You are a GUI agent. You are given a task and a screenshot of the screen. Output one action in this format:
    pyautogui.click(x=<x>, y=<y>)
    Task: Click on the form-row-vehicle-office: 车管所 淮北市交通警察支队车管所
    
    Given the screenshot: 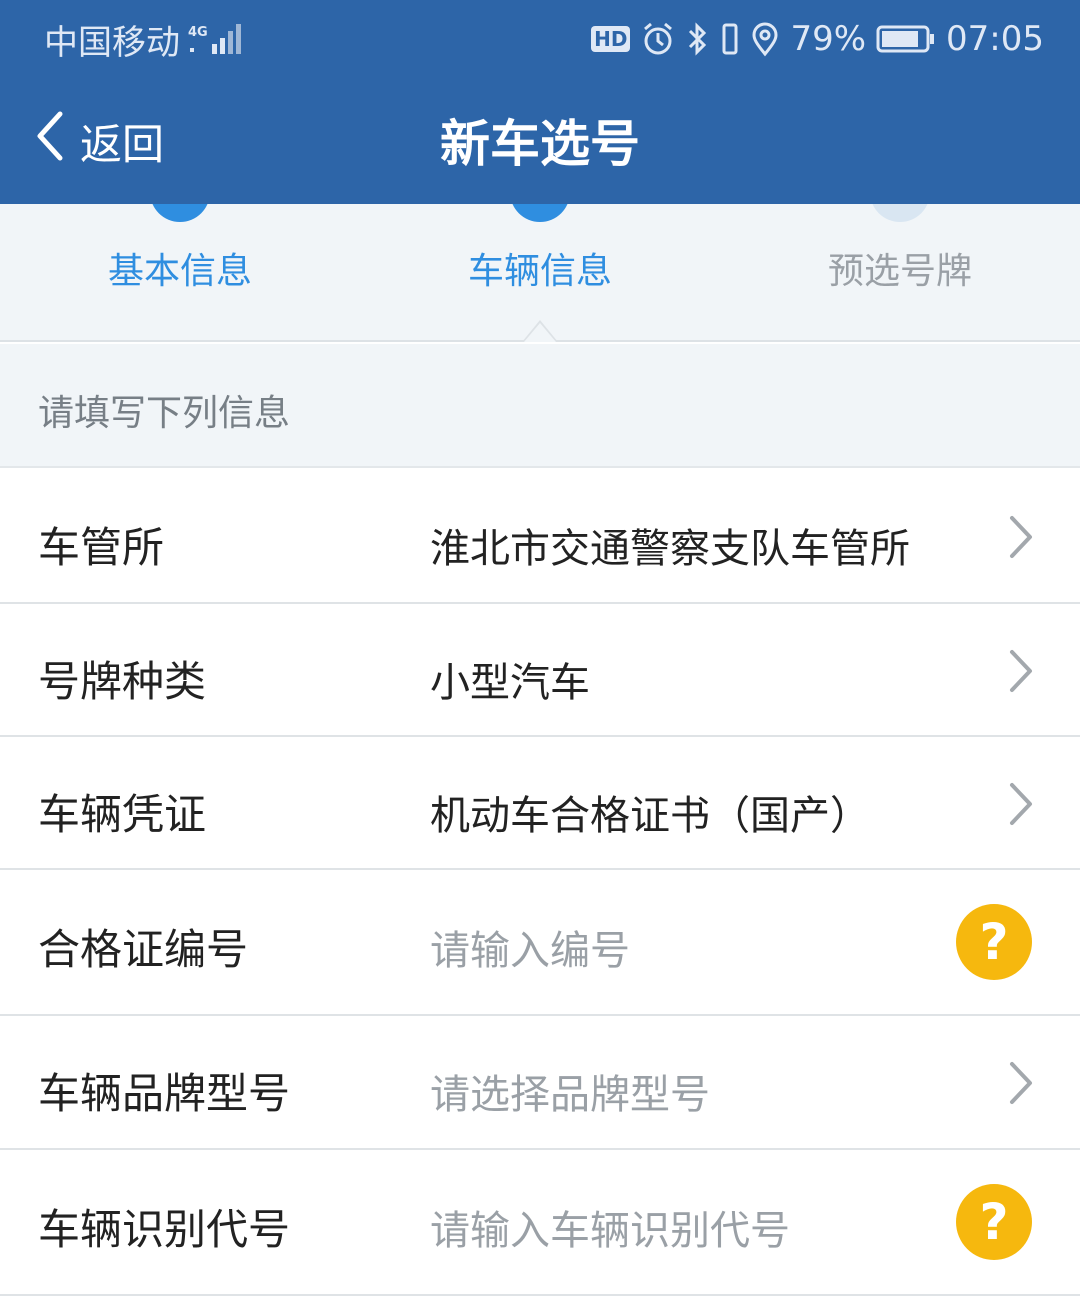 What is the action you would take?
    pyautogui.click(x=540, y=537)
    